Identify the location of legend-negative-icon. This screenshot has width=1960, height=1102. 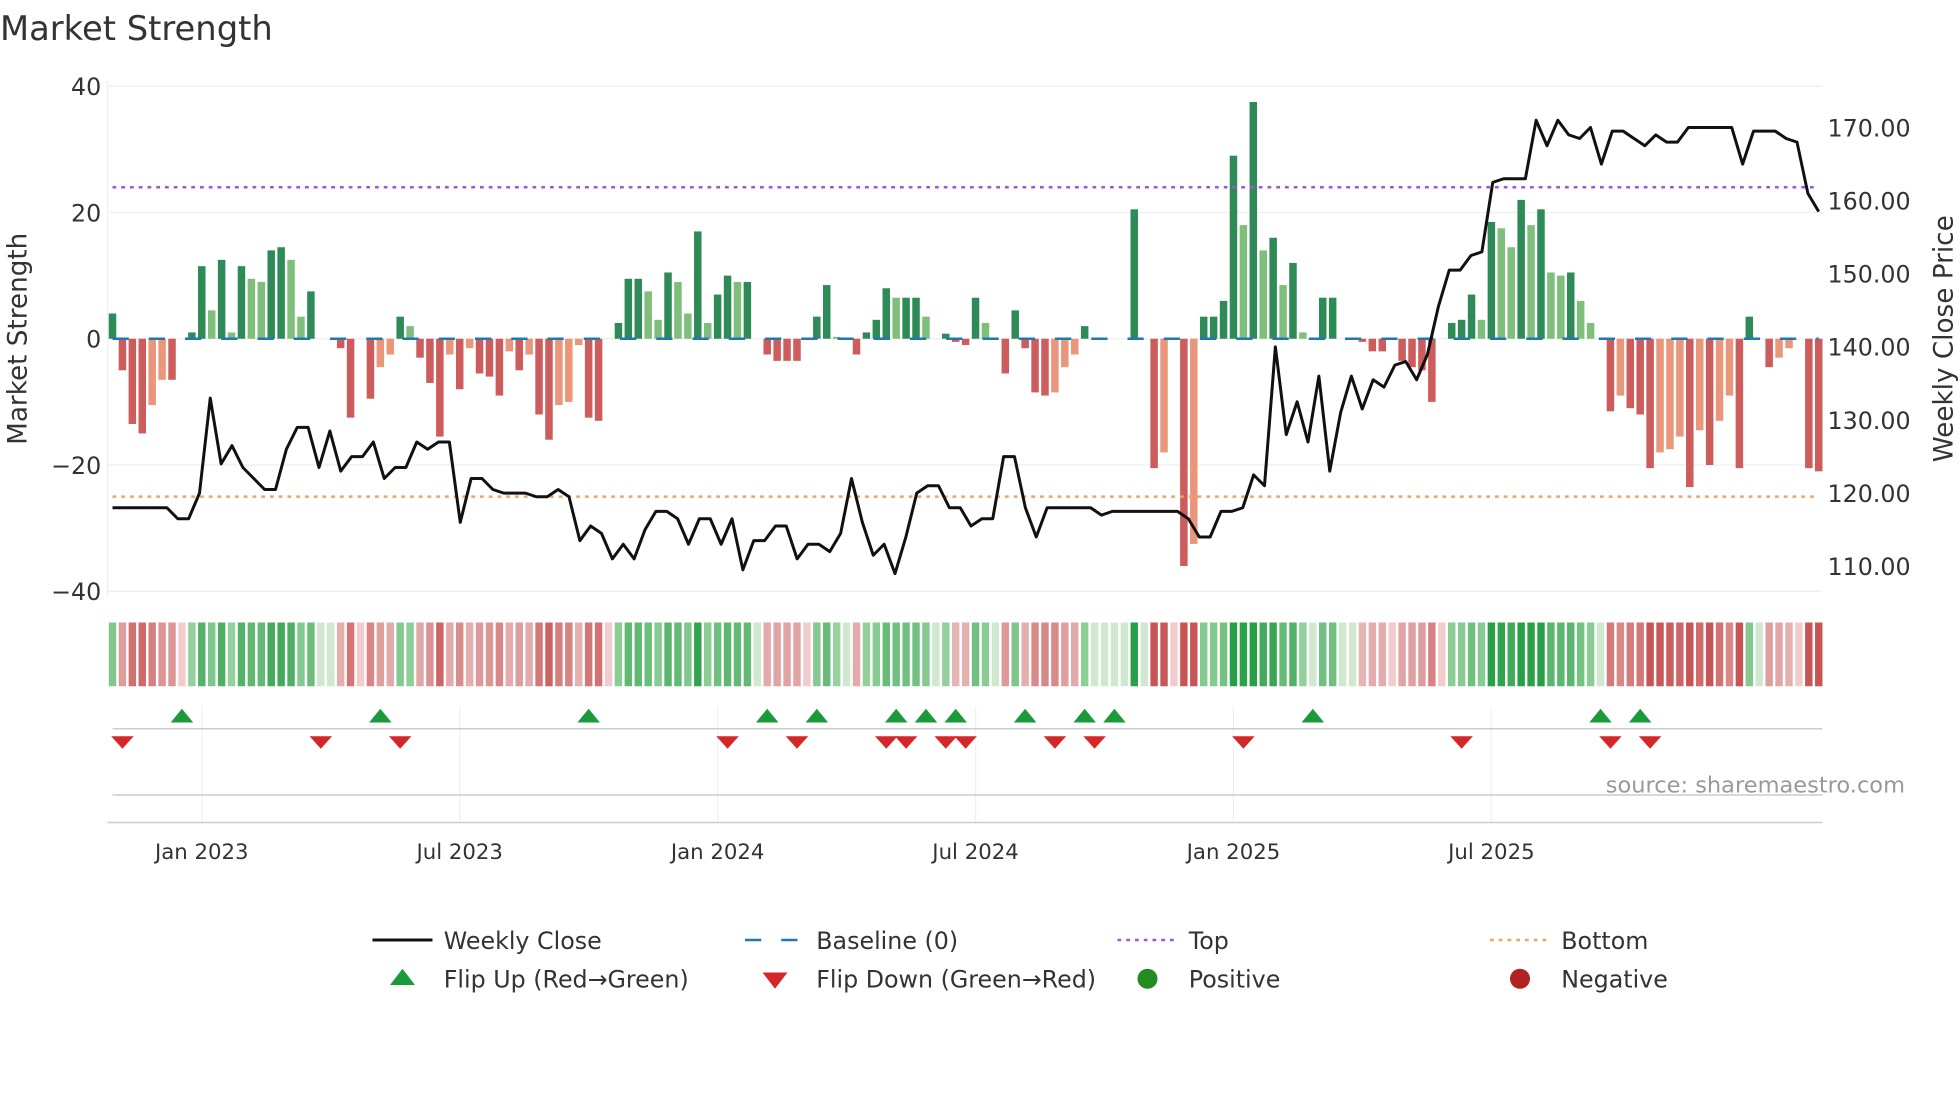
(1520, 978).